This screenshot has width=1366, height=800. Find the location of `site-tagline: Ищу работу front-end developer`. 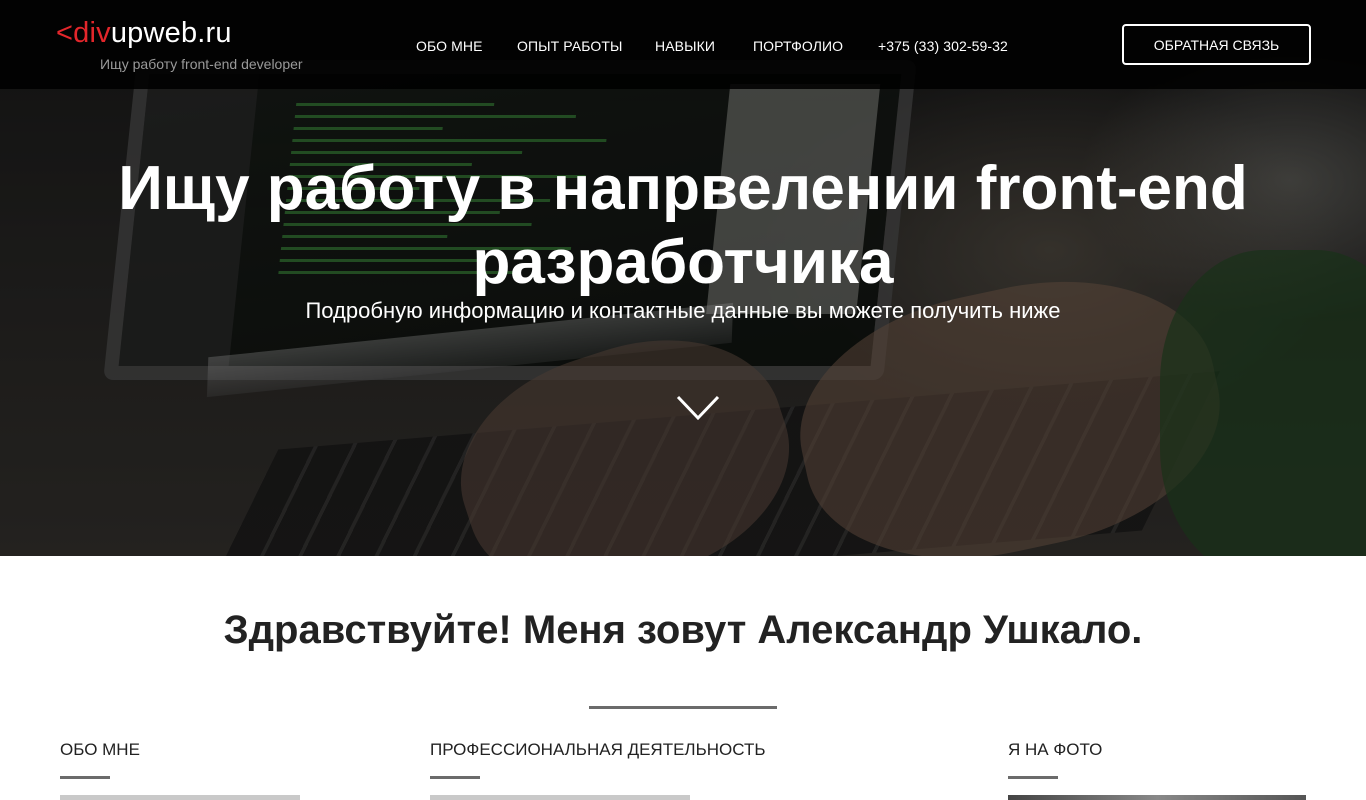

site-tagline: Ищу работу front-end developer is located at coordinates (201, 64).